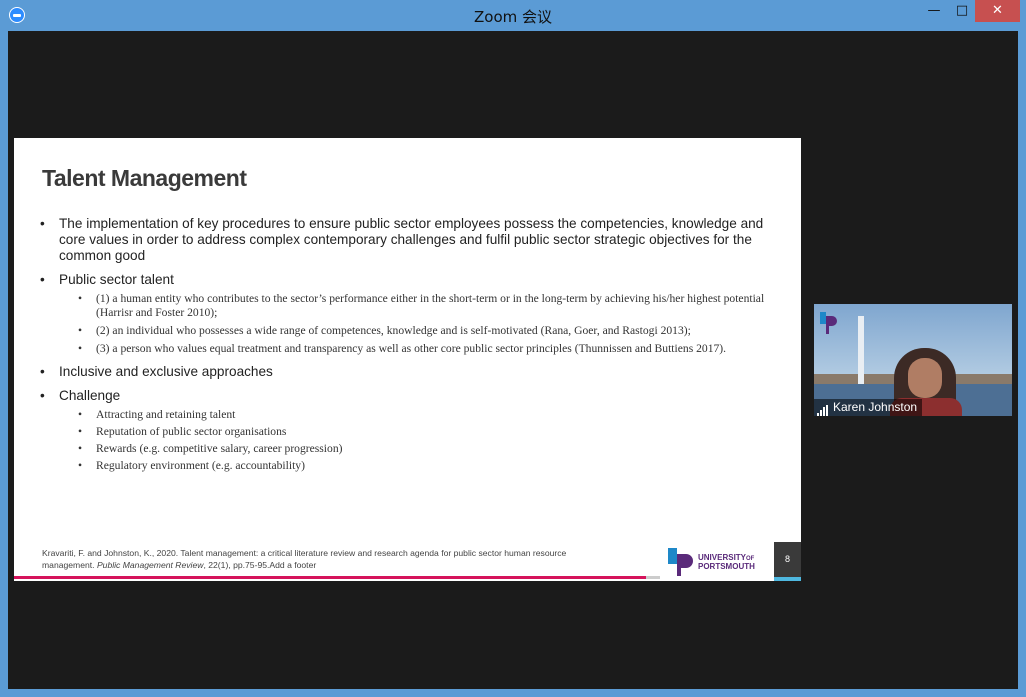 This screenshot has width=1026, height=697. Describe the element at coordinates (787, 559) in the screenshot. I see `slide-page-number: 8` at that location.